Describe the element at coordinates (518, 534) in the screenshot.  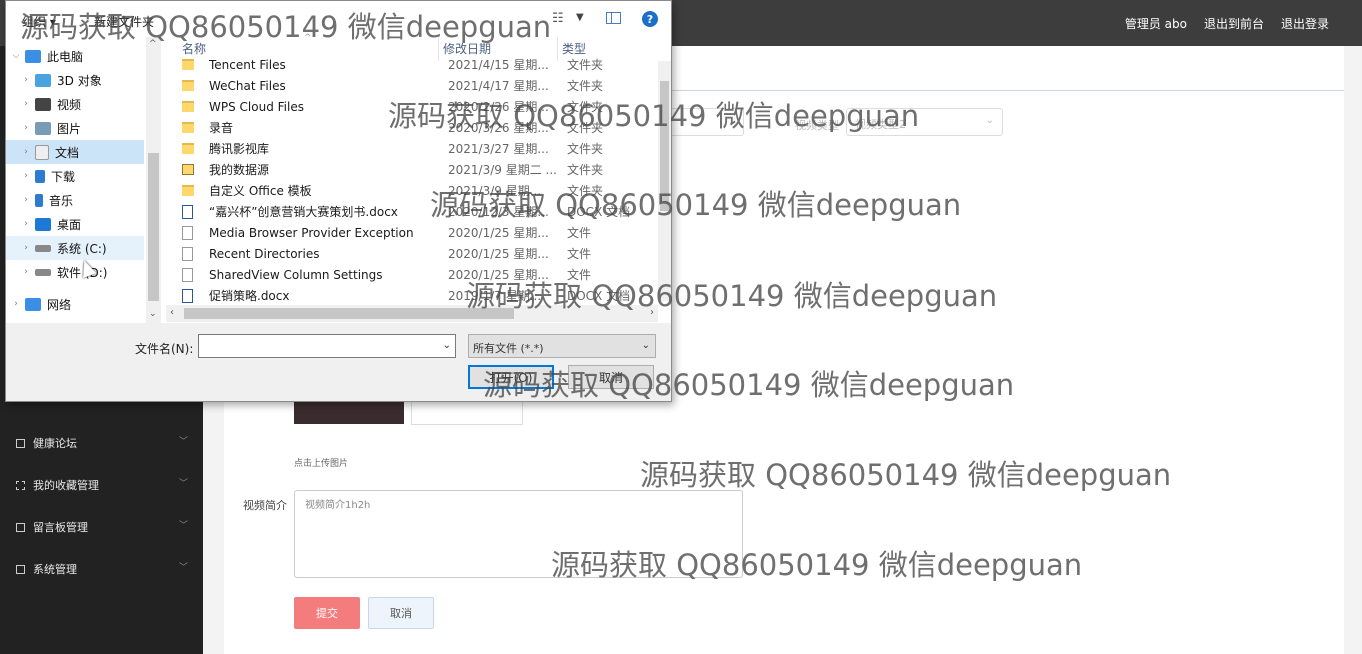
I see `video-intro-textarea: 视频简介1h2h` at that location.